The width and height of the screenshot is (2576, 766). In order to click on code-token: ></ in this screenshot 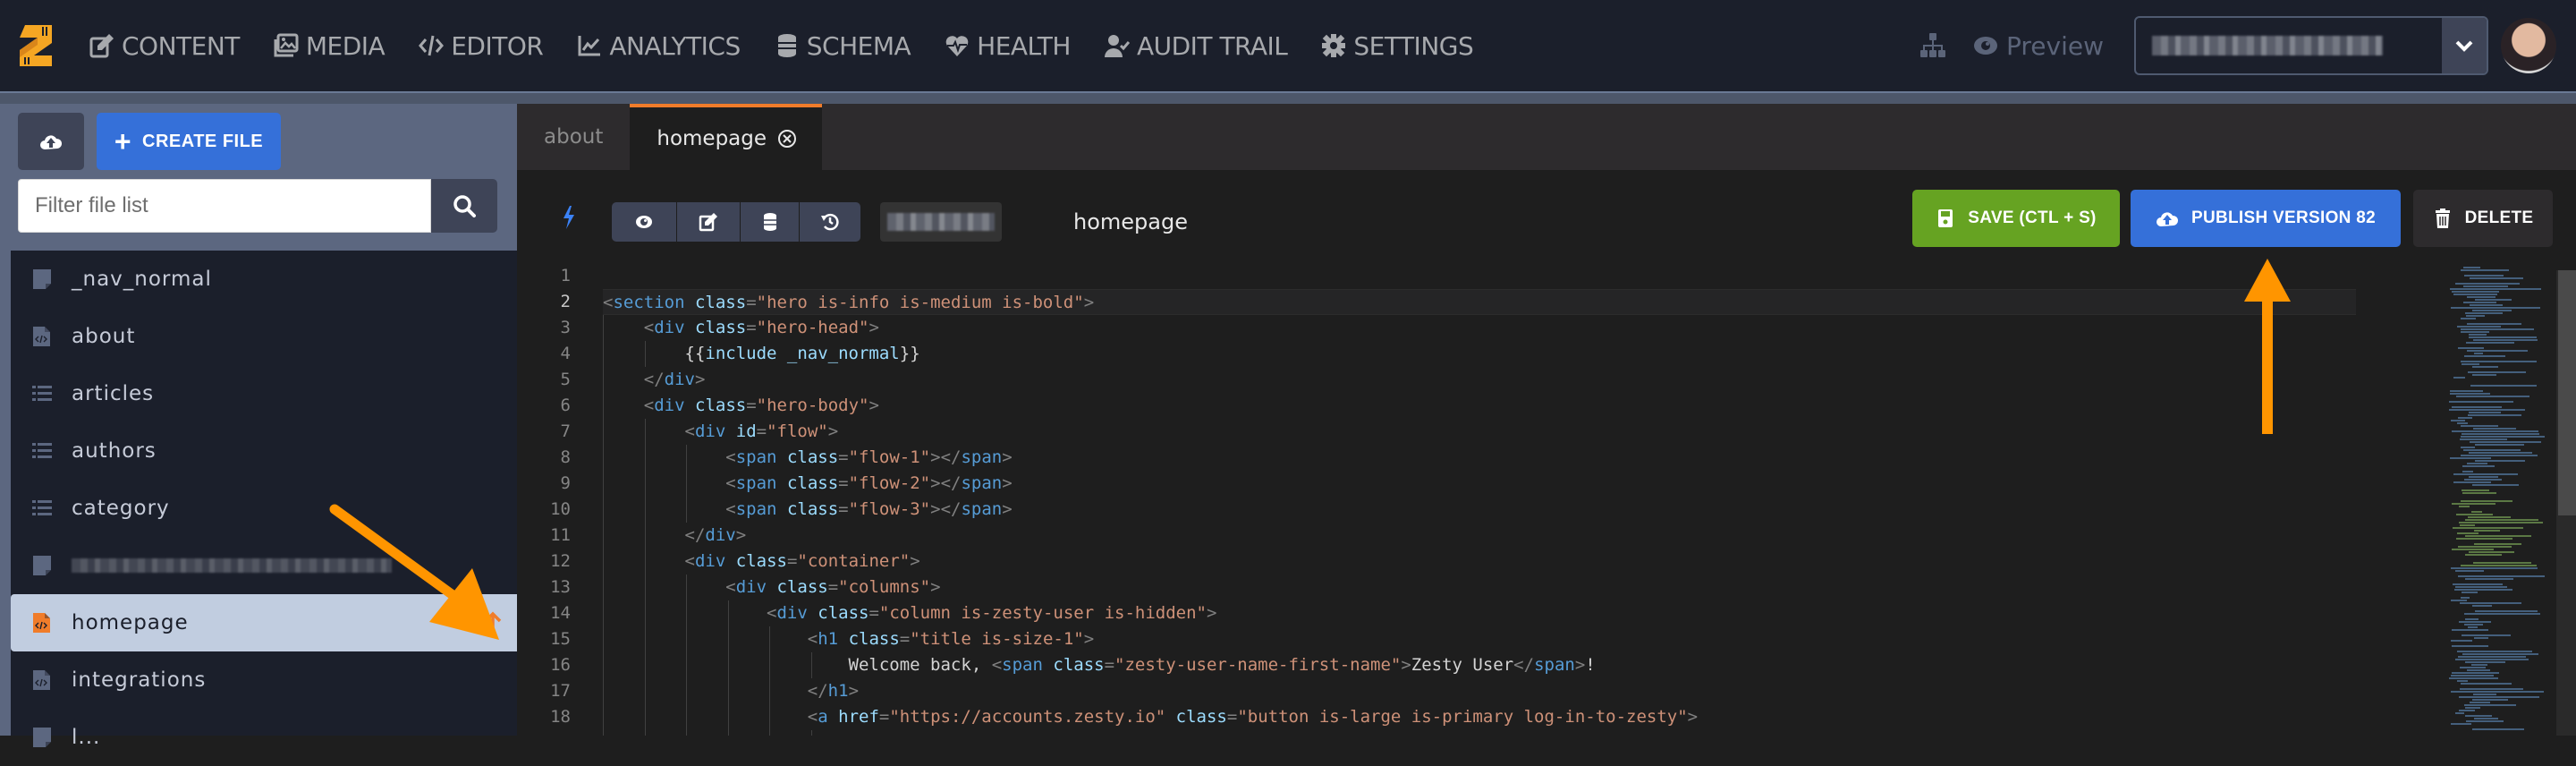, I will do `click(946, 457)`.